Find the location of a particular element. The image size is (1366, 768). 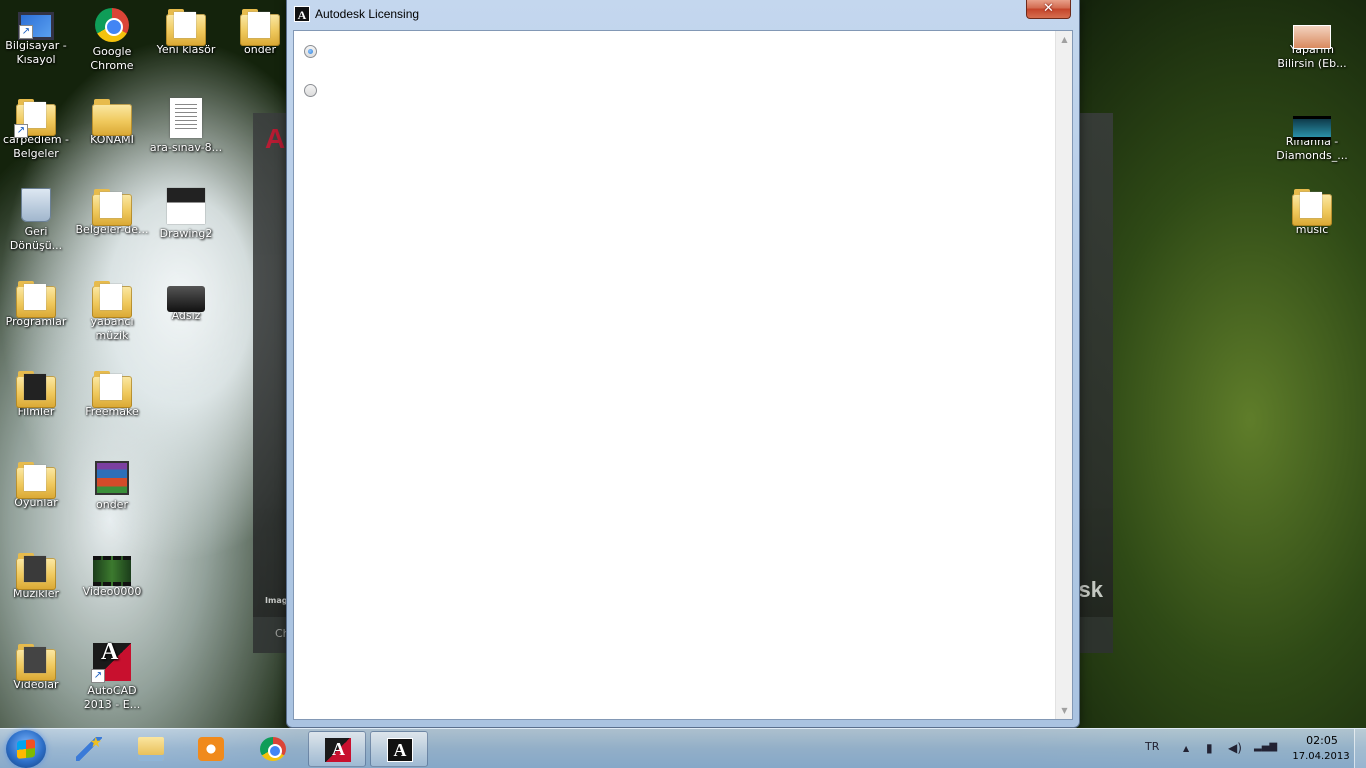

desktop-icon-onder-rar: onder is located at coordinates (112, 486).